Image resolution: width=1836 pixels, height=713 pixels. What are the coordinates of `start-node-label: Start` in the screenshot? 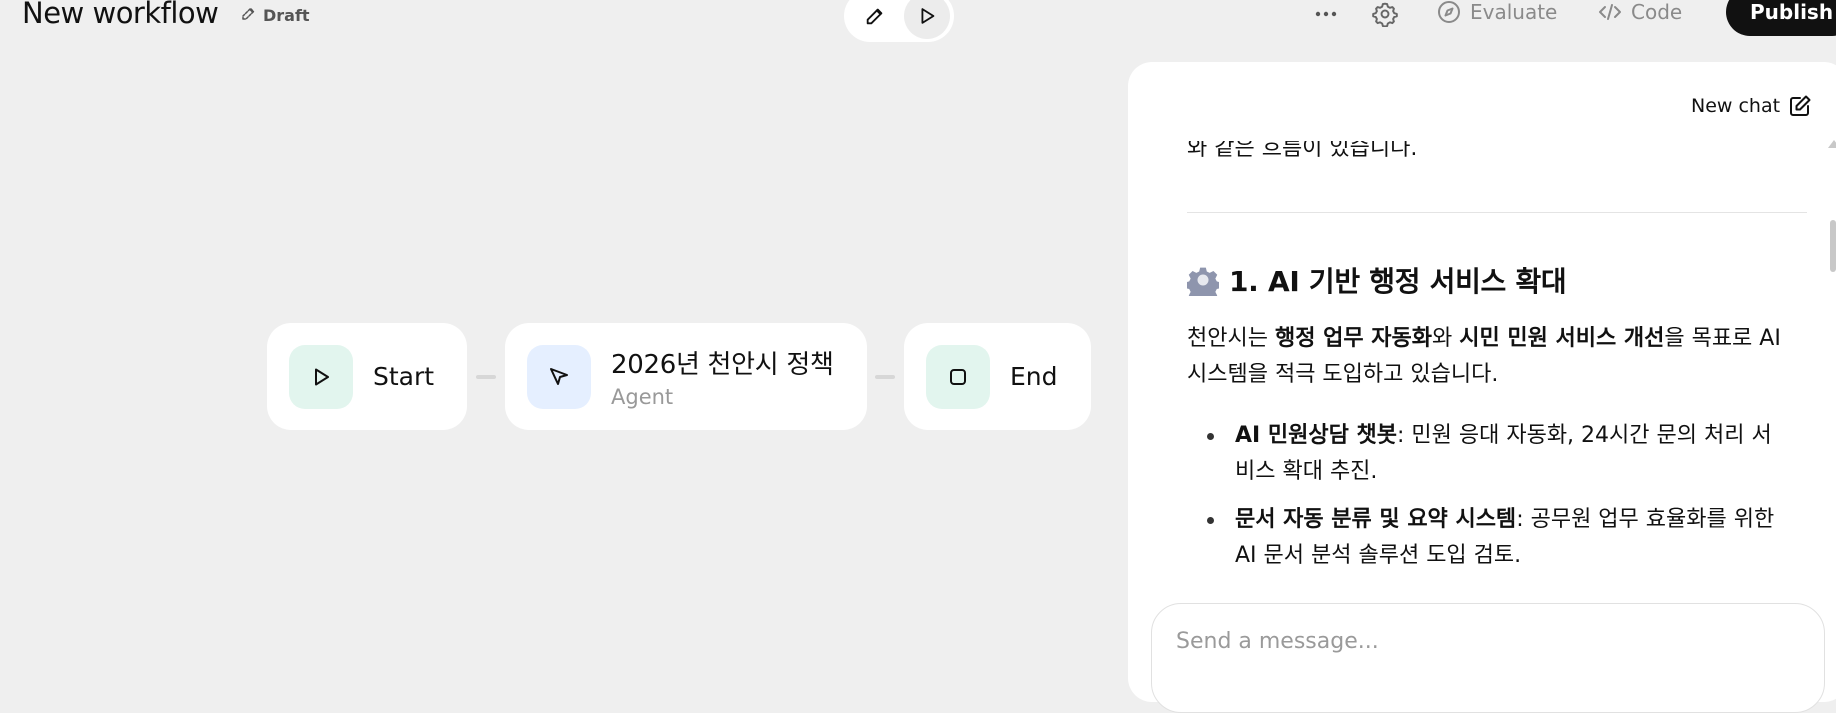 It's located at (404, 376).